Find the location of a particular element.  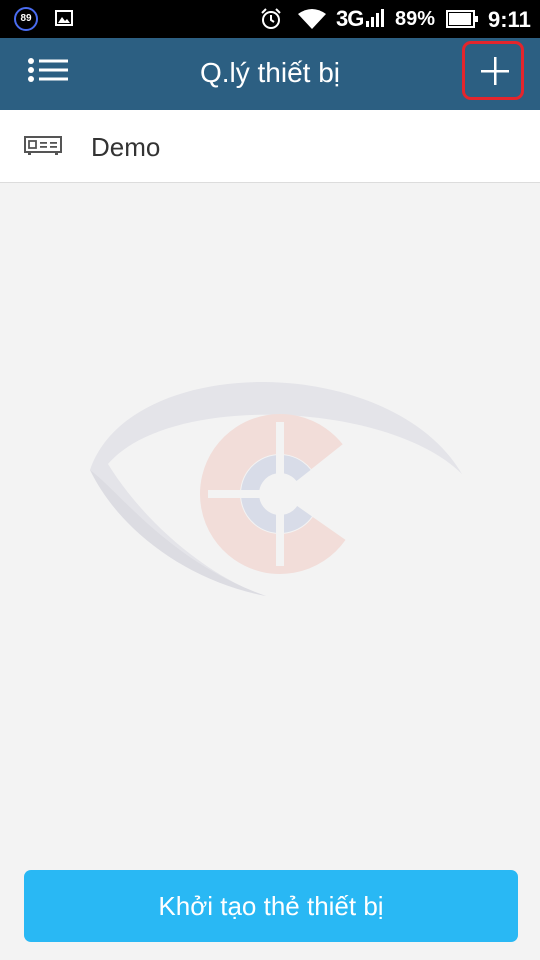

badge-count: 89 is located at coordinates (26, 18).